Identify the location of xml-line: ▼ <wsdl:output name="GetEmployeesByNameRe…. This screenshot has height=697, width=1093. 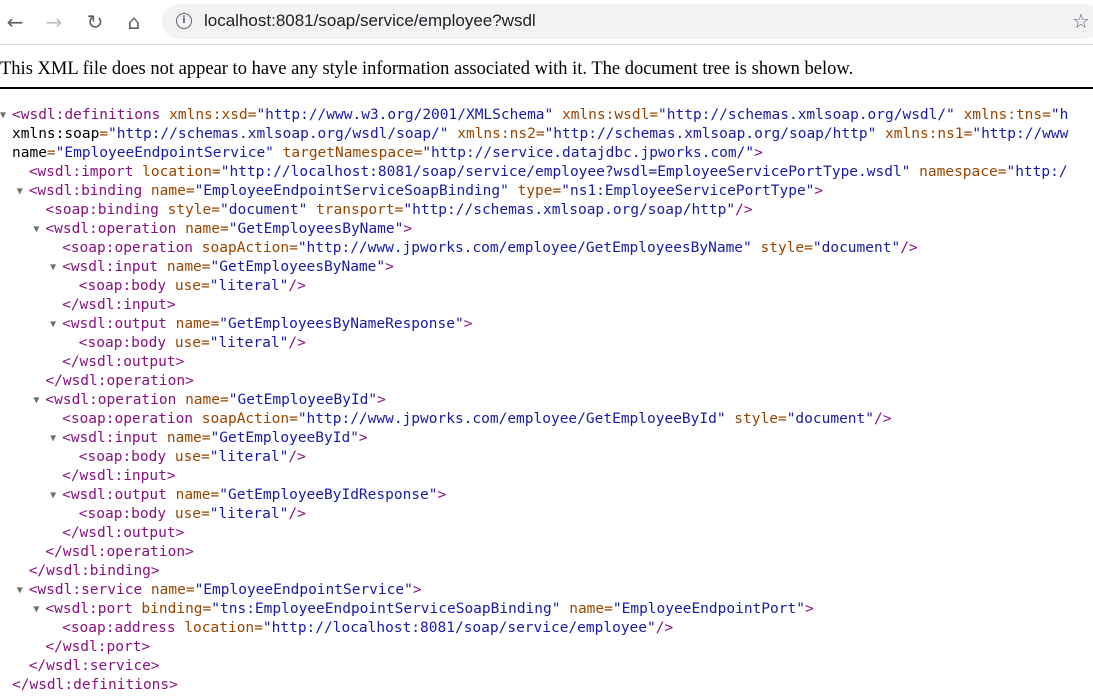
(546, 324).